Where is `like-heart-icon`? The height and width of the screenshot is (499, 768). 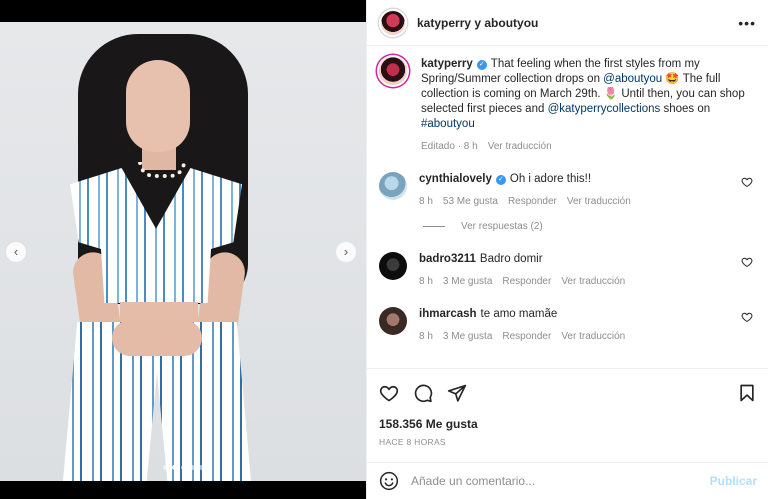
like-heart-icon is located at coordinates (389, 393).